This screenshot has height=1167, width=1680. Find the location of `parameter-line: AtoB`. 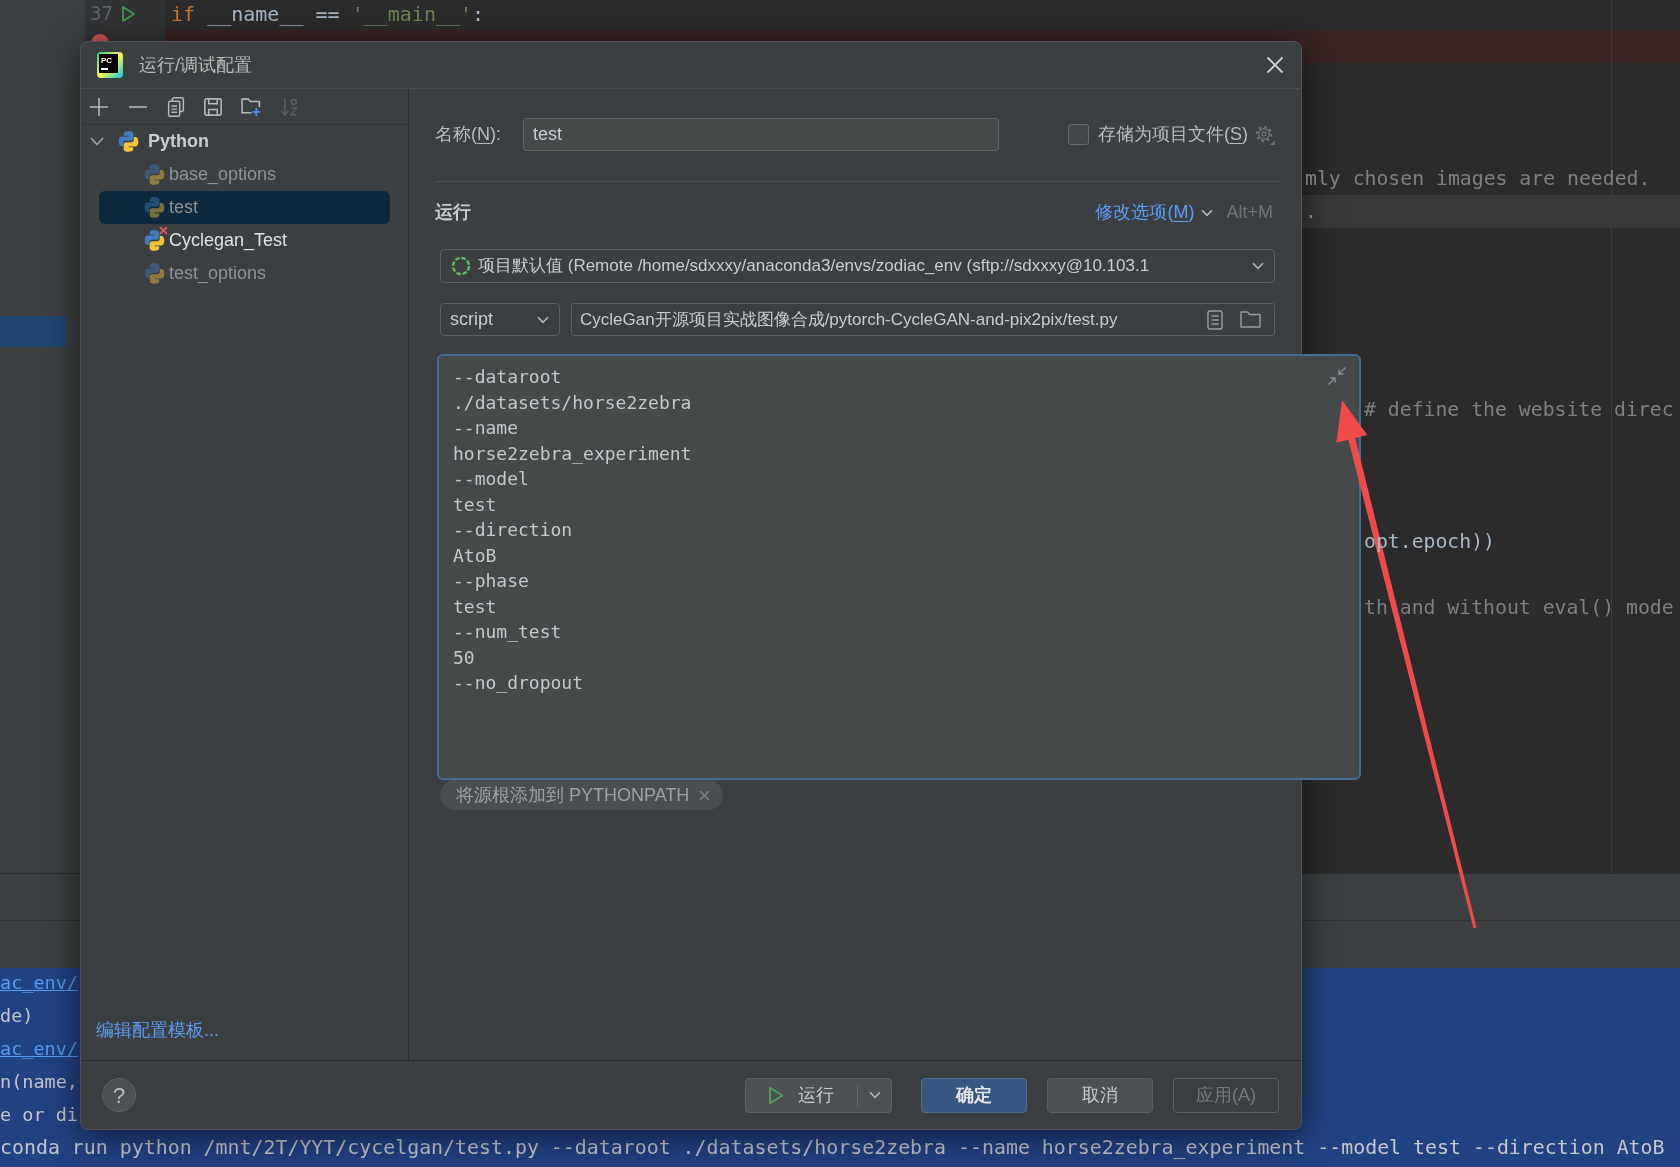

parameter-line: AtoB is located at coordinates (475, 555).